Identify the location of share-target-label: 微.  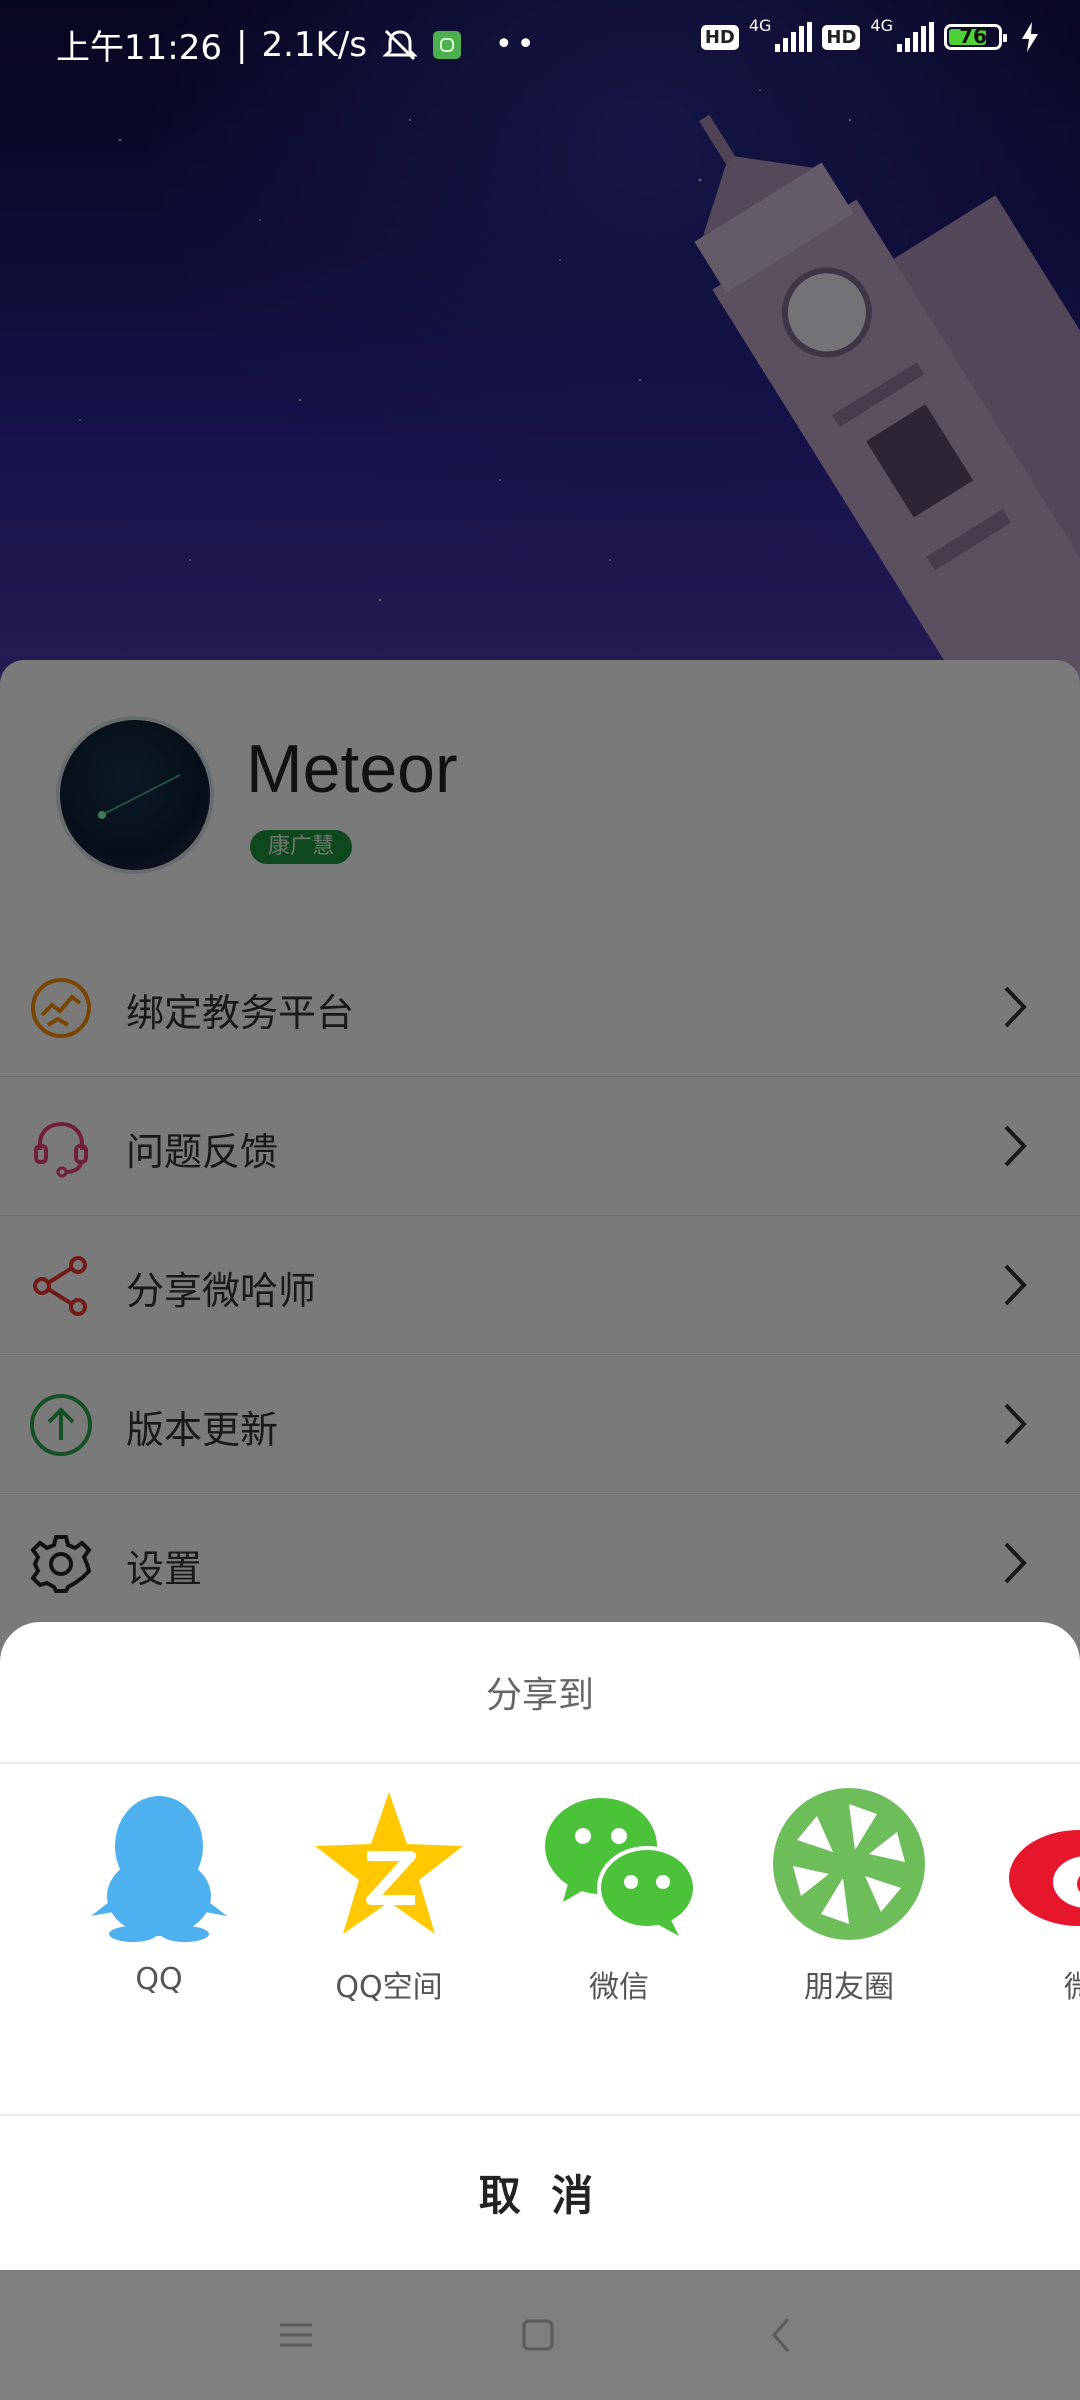
(1072, 1987).